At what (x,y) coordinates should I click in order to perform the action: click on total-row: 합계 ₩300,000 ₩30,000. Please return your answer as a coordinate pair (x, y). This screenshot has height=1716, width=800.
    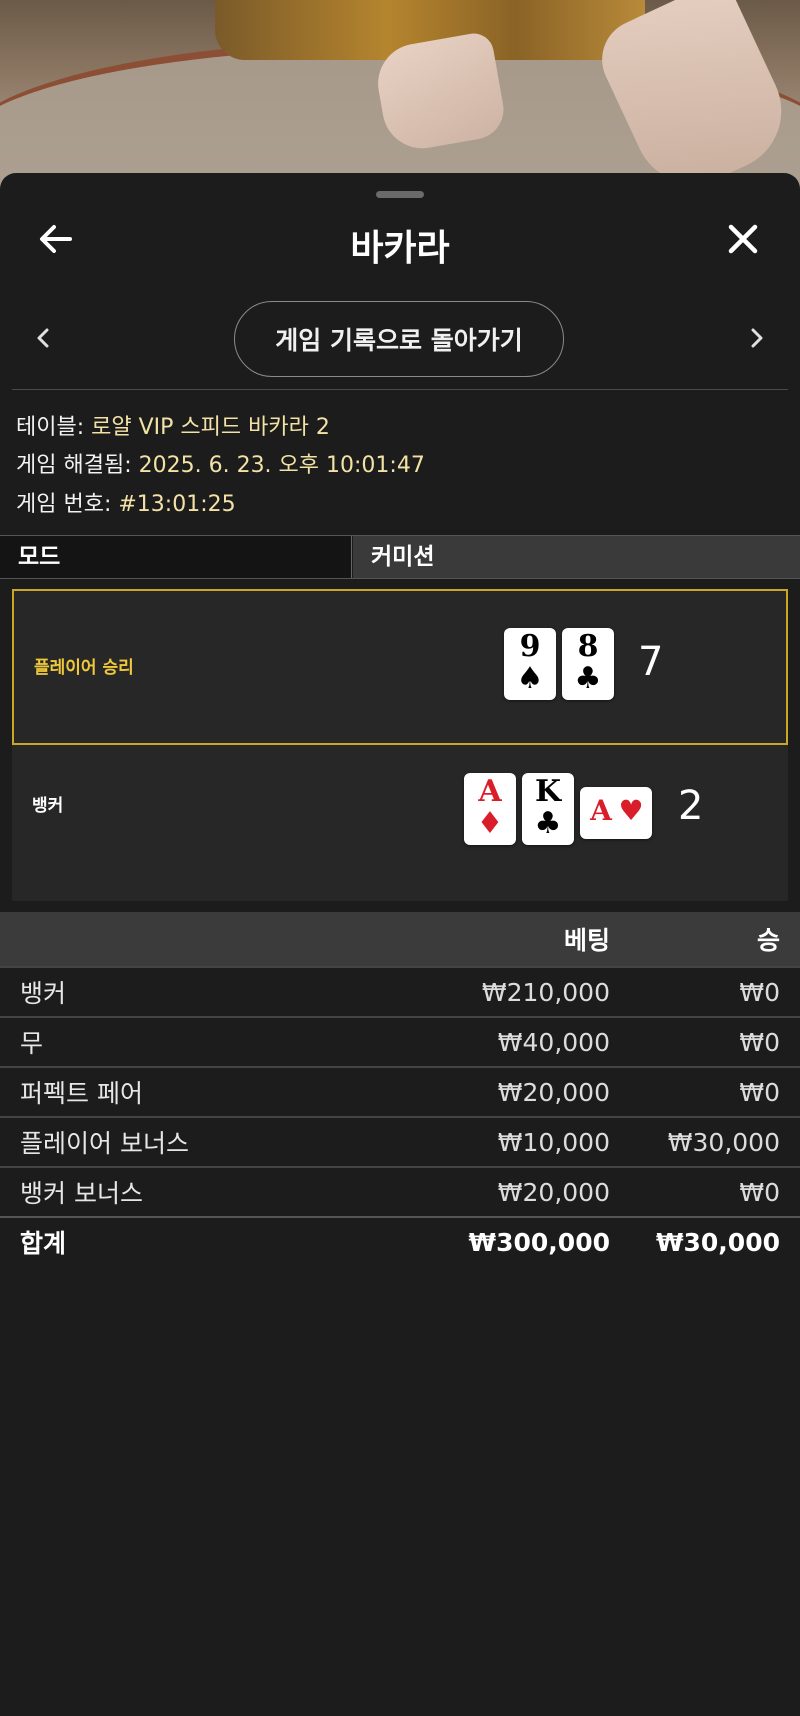
    Looking at the image, I should click on (400, 1241).